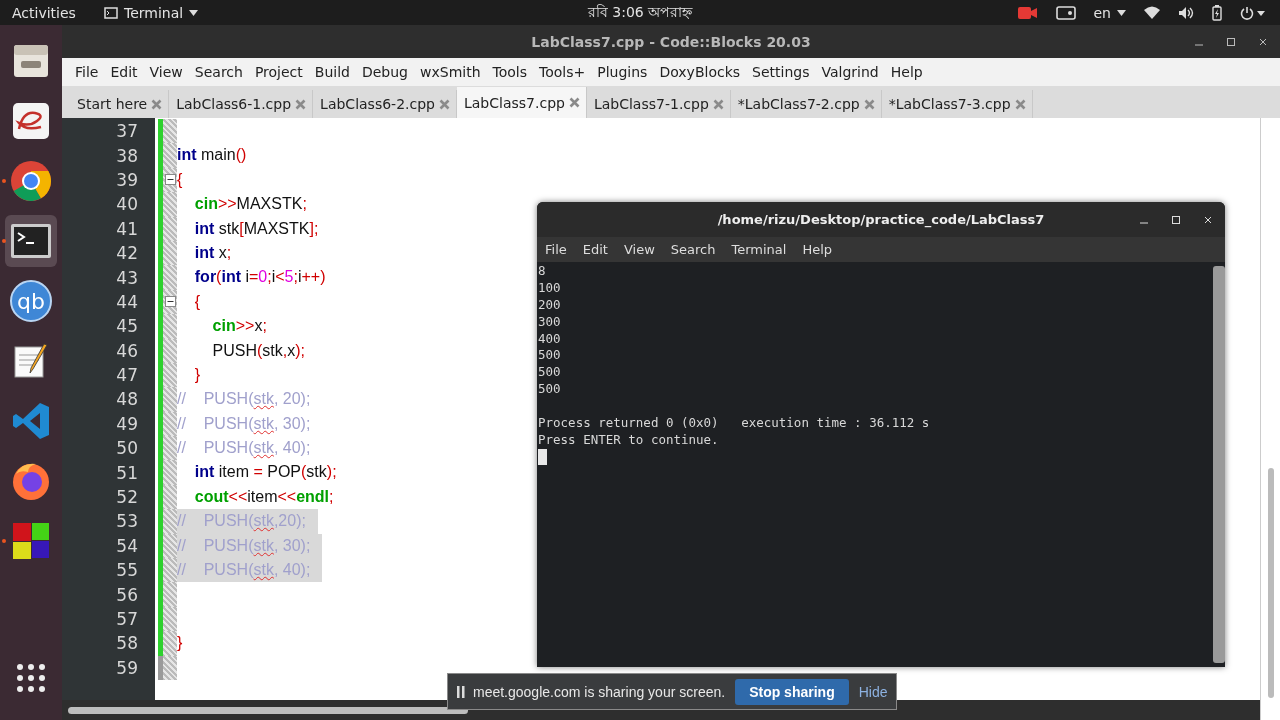 Image resolution: width=1280 pixels, height=720 pixels. Describe the element at coordinates (734, 422) in the screenshot. I see `terminal-output: Process returned 0 (0x0) execution time : 36.112 s` at that location.